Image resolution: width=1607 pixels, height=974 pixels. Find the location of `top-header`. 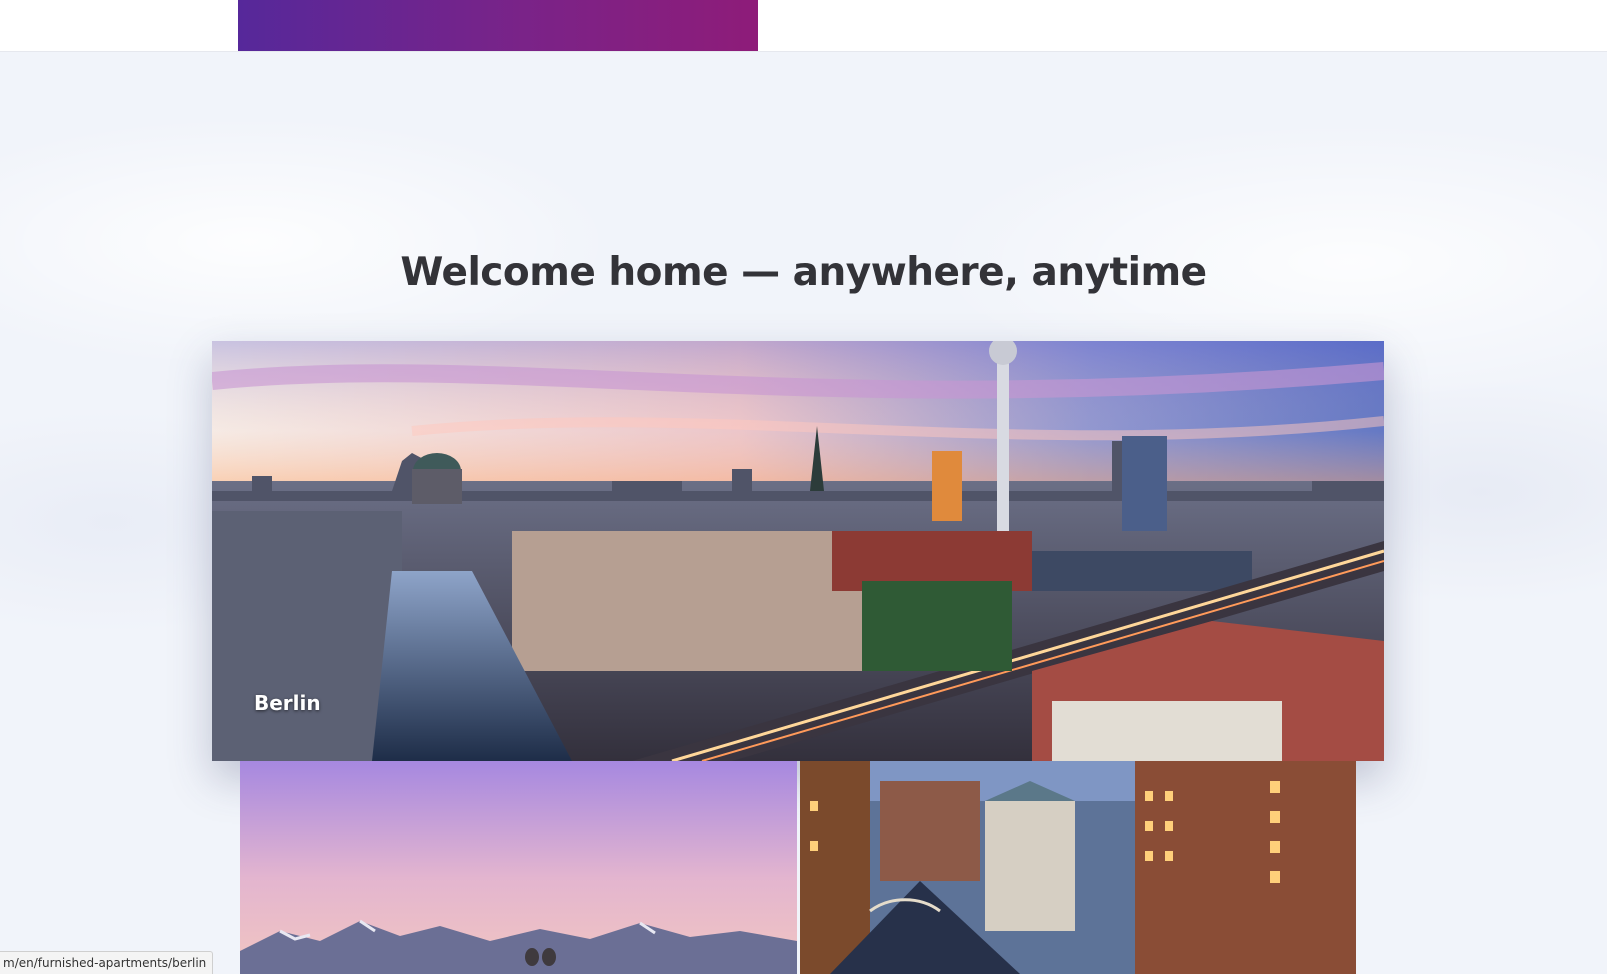

top-header is located at coordinates (803, 26).